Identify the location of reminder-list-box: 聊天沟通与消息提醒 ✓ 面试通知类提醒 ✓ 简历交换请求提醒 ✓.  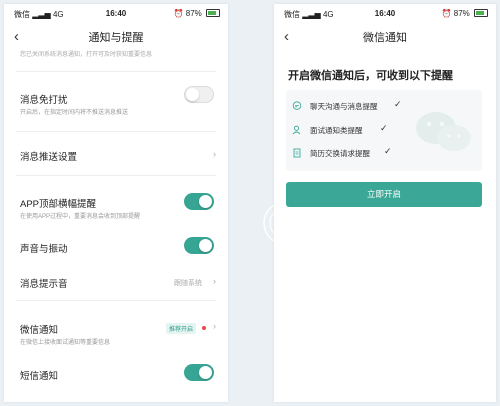
(384, 130).